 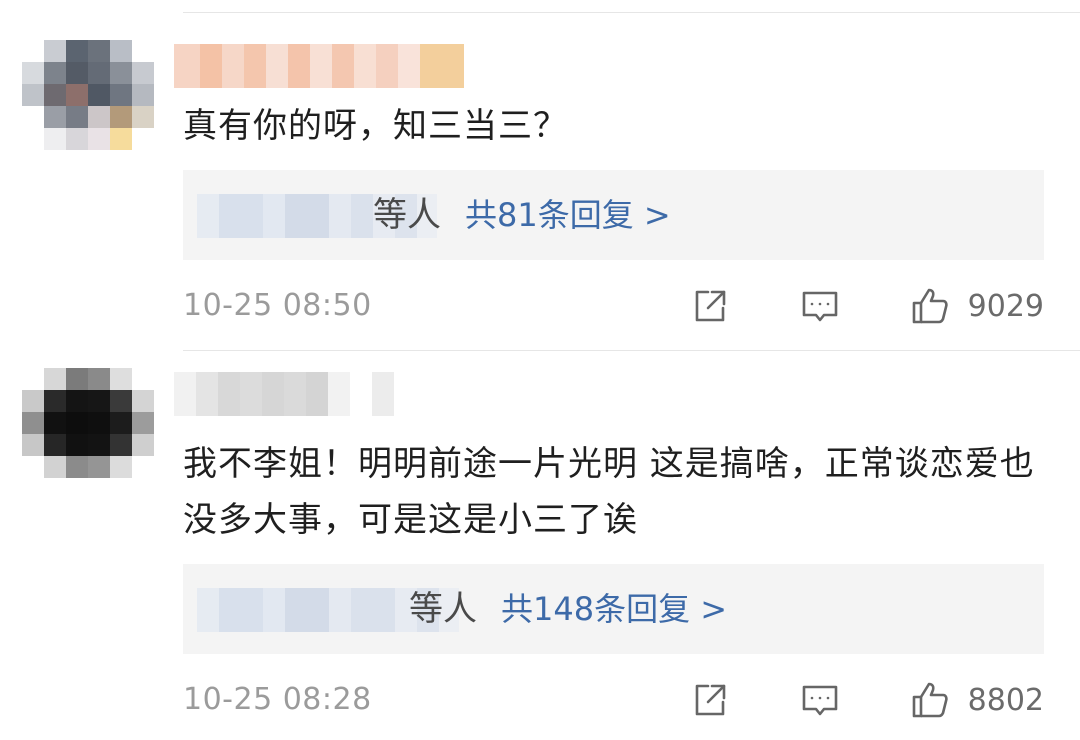 What do you see at coordinates (277, 305) in the screenshot?
I see `timestamp: 10-25 08:50` at bounding box center [277, 305].